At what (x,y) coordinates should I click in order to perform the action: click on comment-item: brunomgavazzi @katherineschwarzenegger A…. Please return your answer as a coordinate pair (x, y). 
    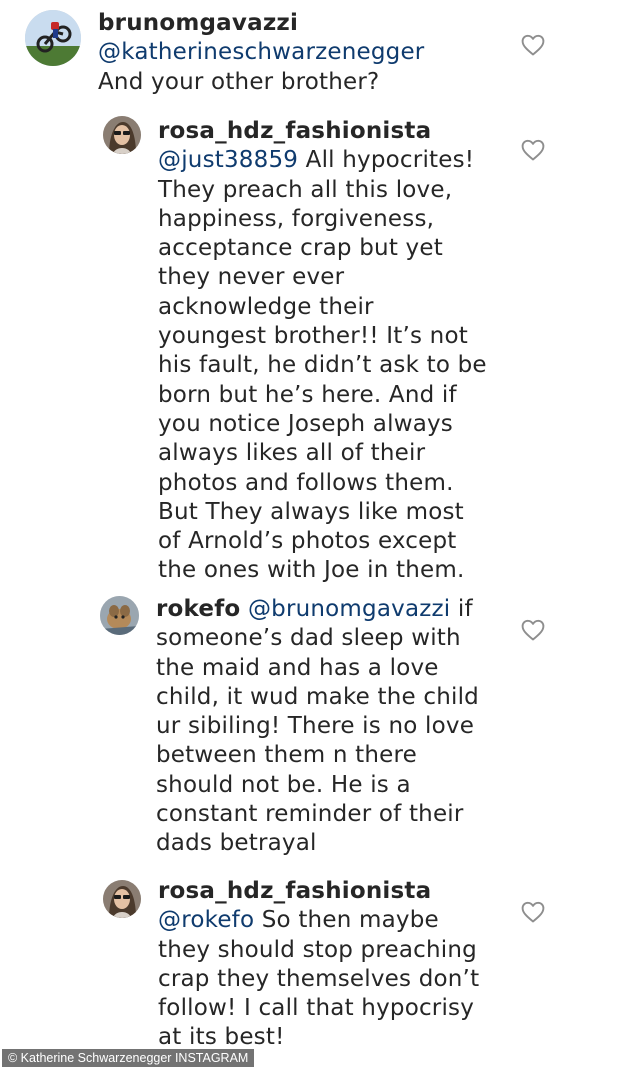
    Looking at the image, I should click on (315, 50).